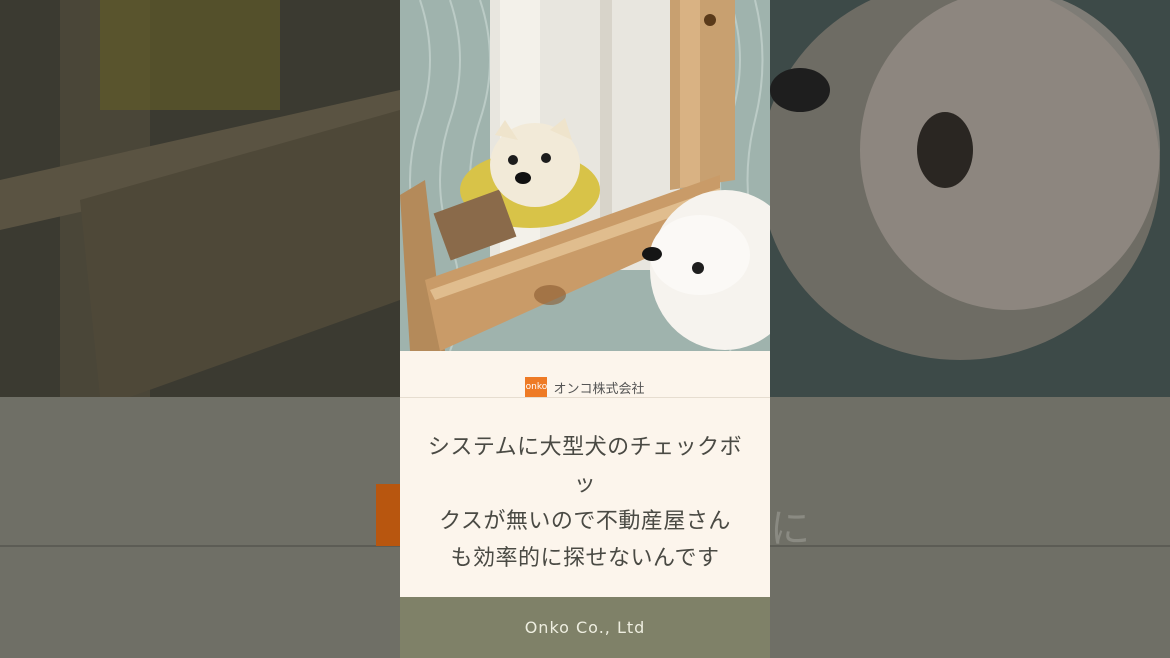  I want to click on caption-line: クスが無いので不動産屋さん, so click(585, 521).